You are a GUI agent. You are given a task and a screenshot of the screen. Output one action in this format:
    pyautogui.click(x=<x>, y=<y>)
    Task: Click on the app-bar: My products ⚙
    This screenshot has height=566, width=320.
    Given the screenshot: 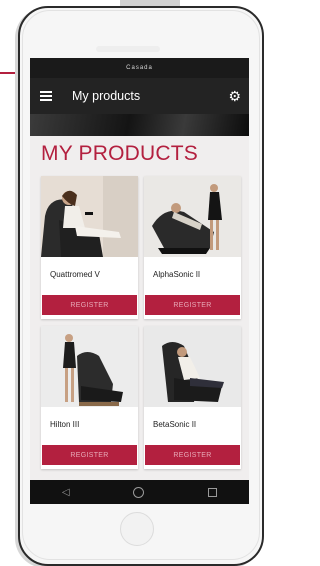 What is the action you would take?
    pyautogui.click(x=139, y=96)
    